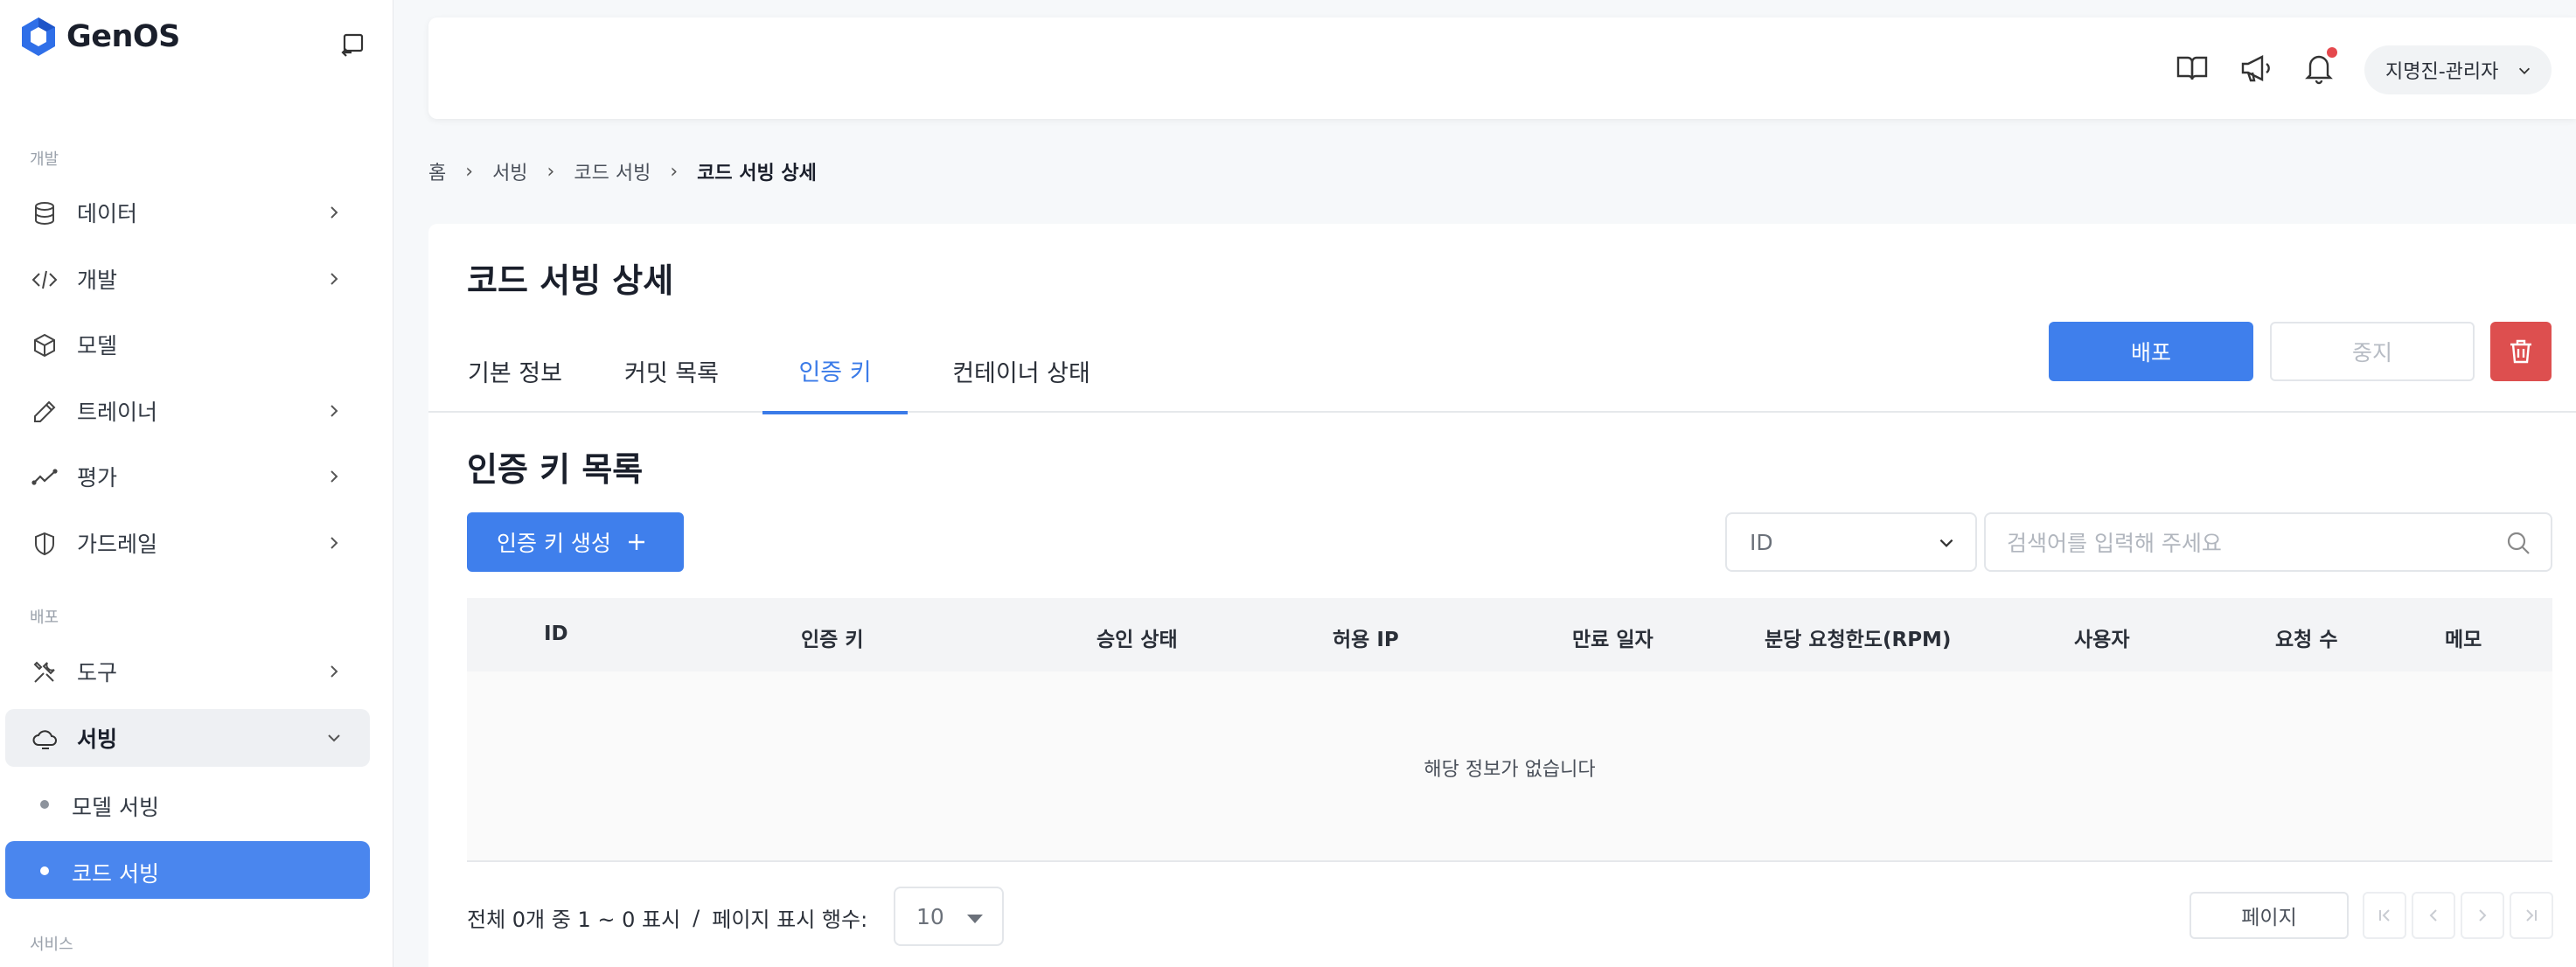 The width and height of the screenshot is (2576, 967). What do you see at coordinates (636, 542) in the screenshot?
I see `plus-icon` at bounding box center [636, 542].